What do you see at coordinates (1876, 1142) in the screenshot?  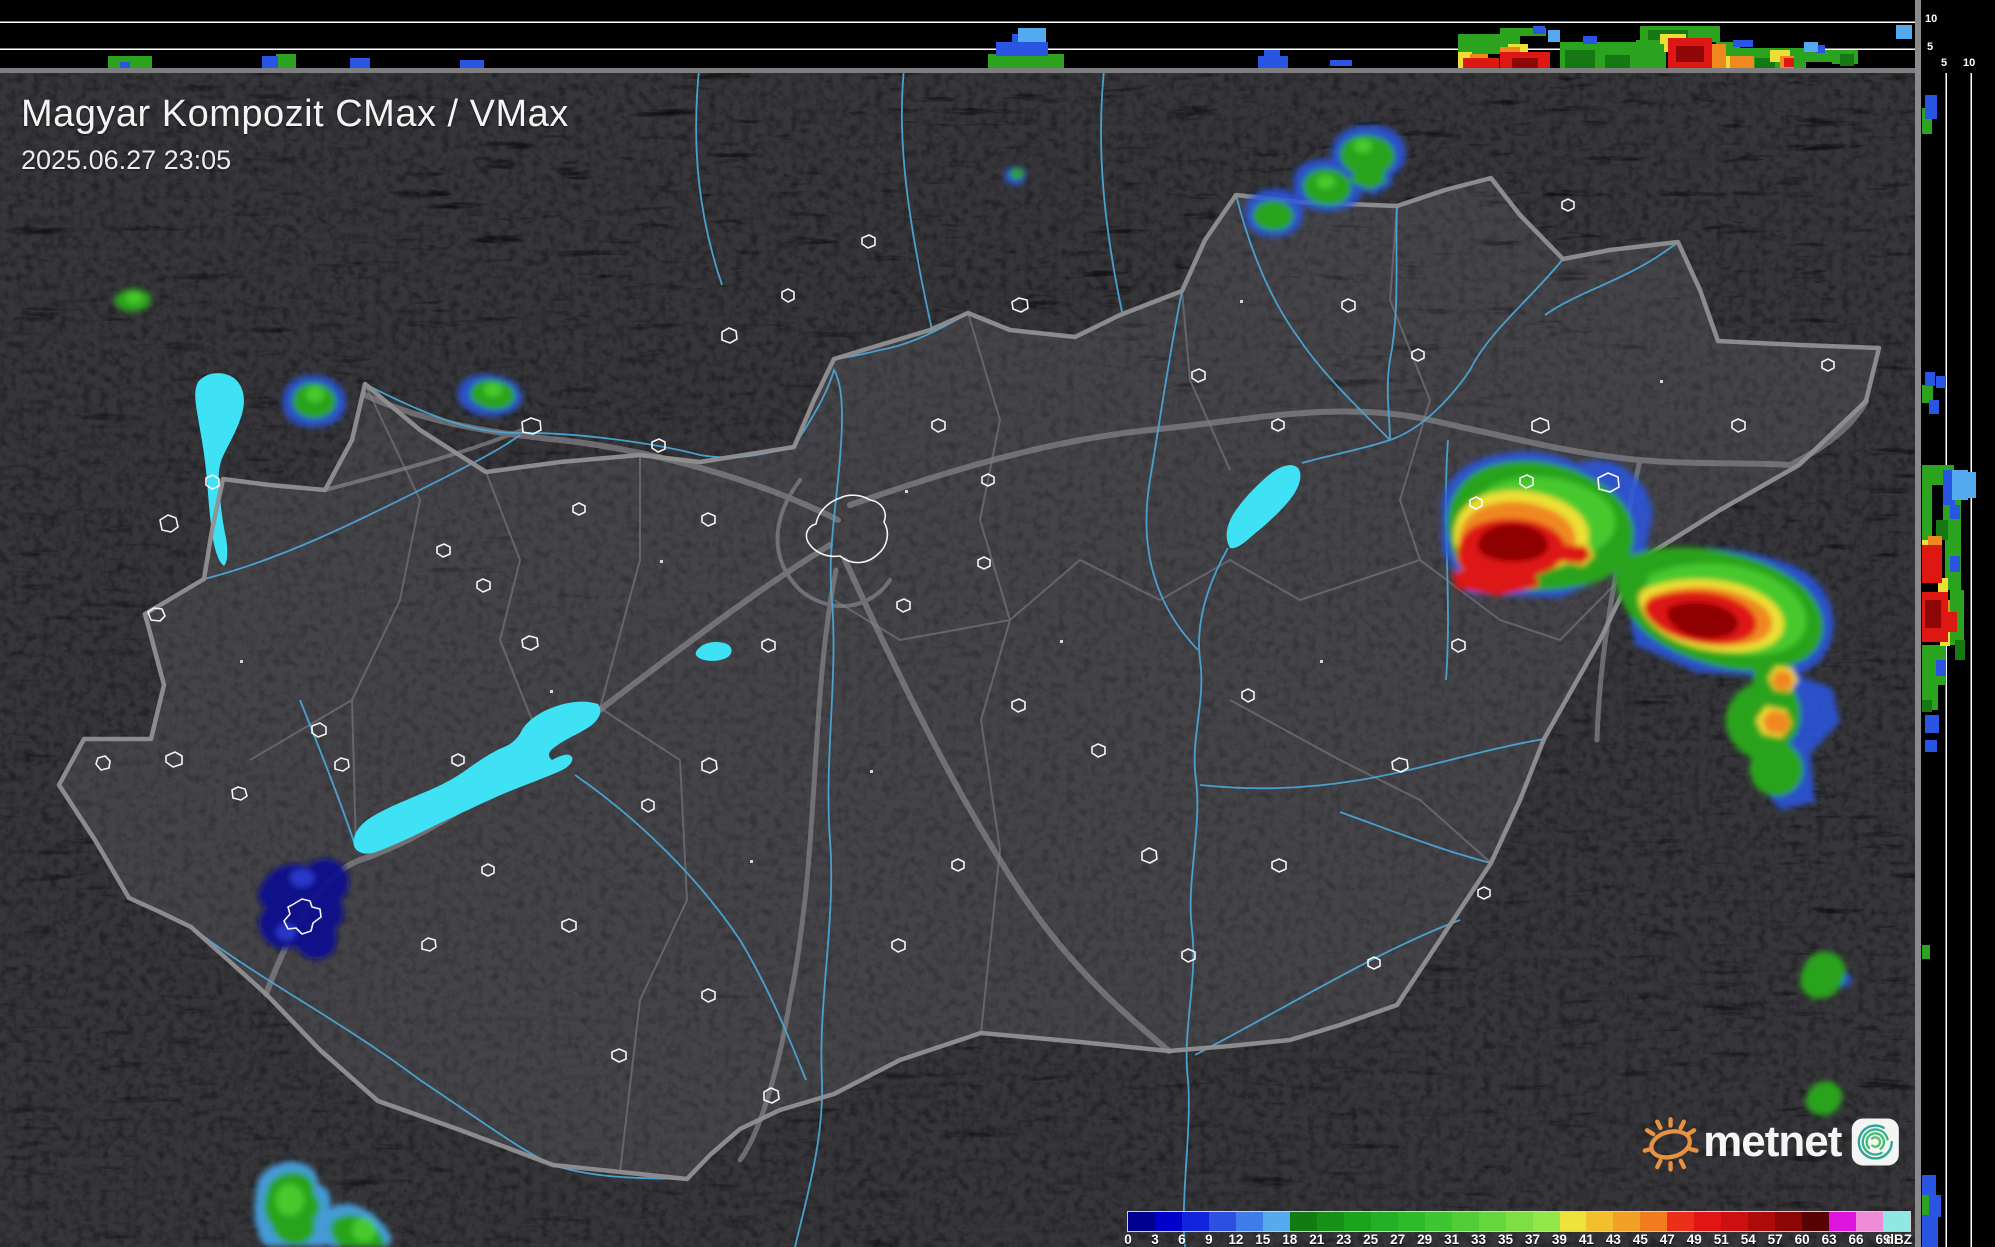 I see `metnet-app-icon` at bounding box center [1876, 1142].